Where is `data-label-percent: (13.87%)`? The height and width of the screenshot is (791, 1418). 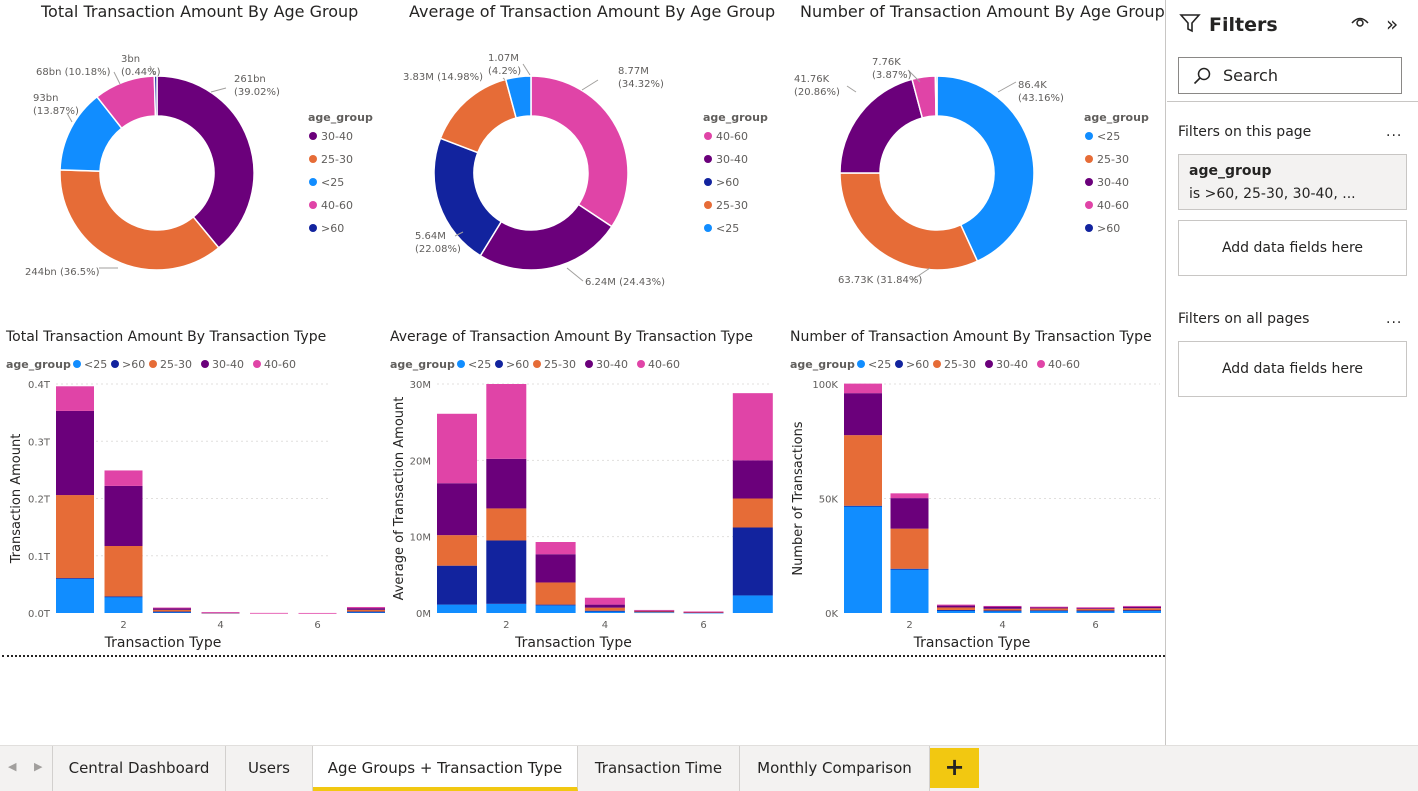 data-label-percent: (13.87%) is located at coordinates (56, 111).